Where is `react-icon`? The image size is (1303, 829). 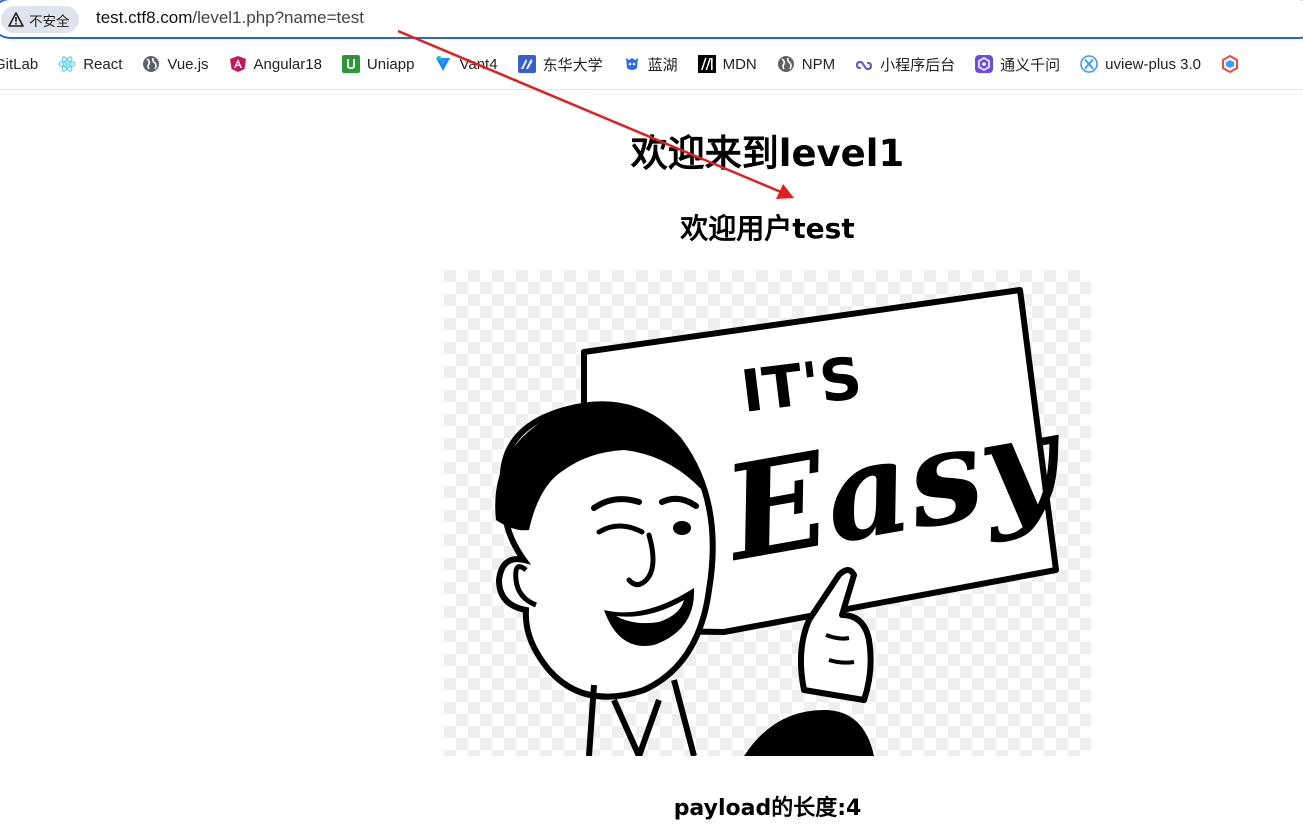
react-icon is located at coordinates (67, 64).